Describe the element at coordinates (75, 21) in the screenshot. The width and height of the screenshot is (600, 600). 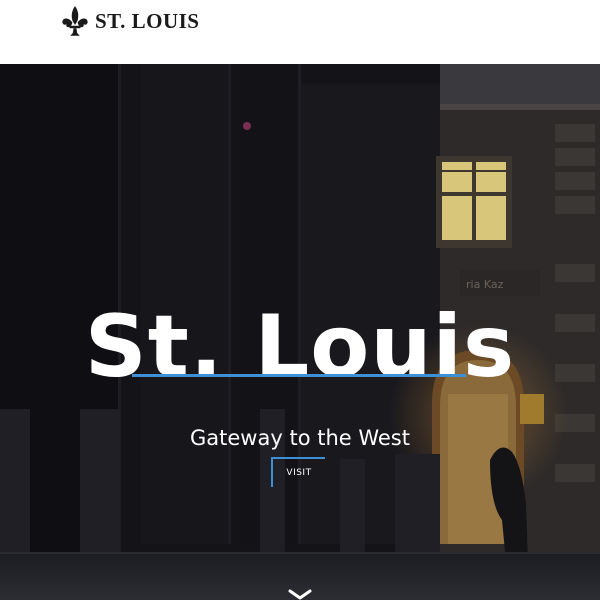
I see `fleur-de-lis-icon` at that location.